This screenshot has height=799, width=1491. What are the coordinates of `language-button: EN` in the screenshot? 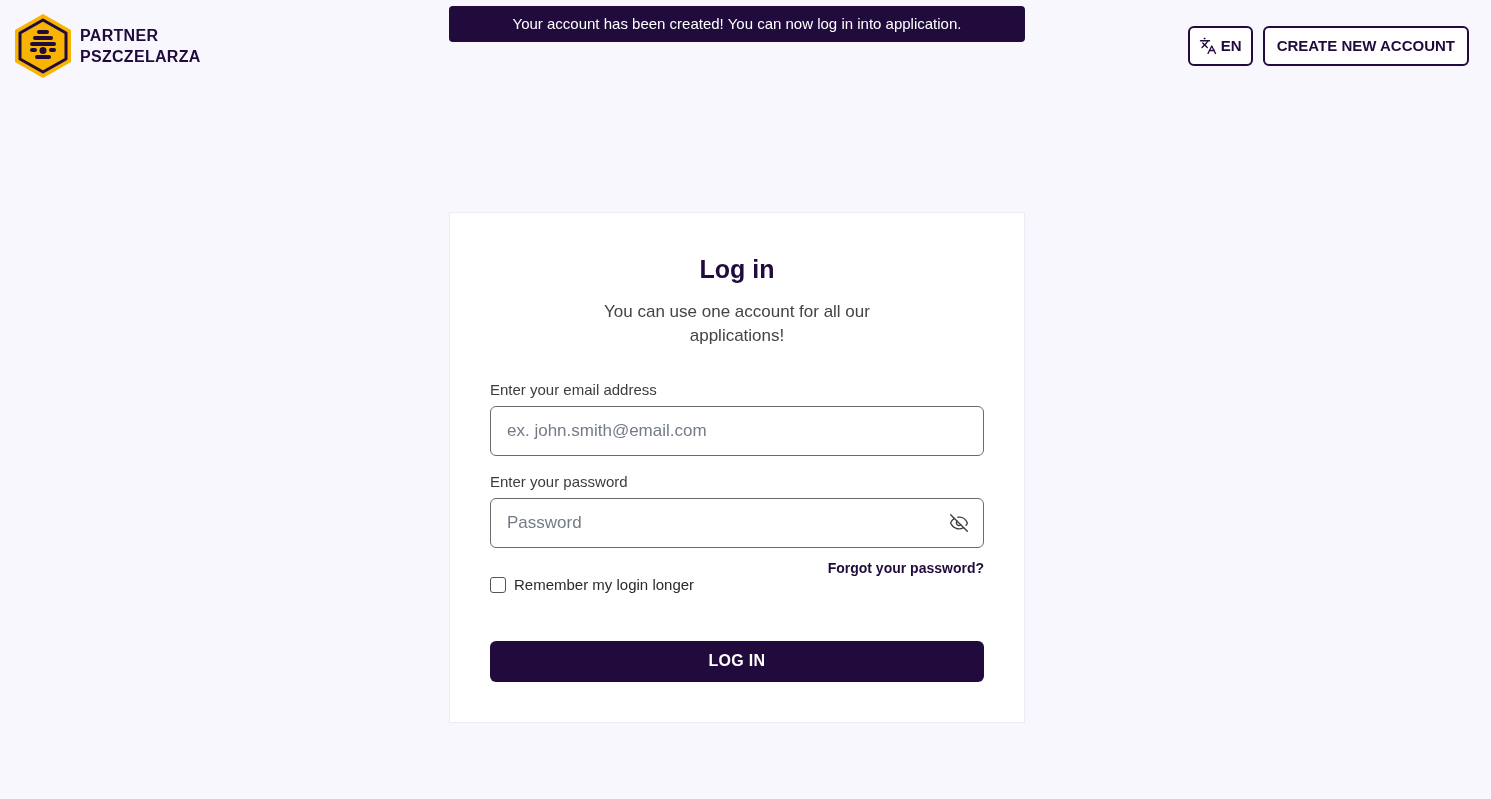 It's located at (1220, 46).